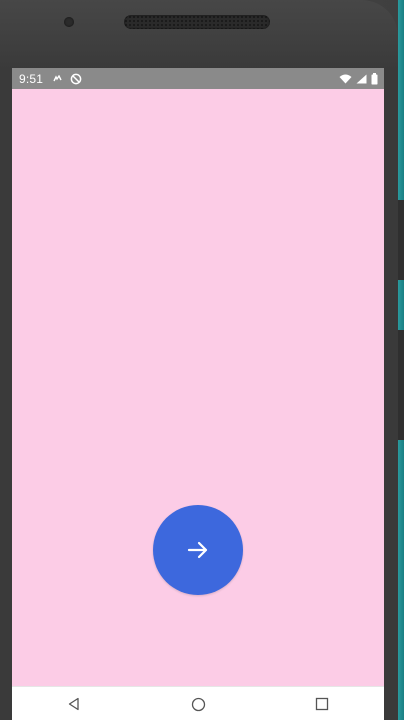 The image size is (404, 720). I want to click on volume-button, so click(401, 385).